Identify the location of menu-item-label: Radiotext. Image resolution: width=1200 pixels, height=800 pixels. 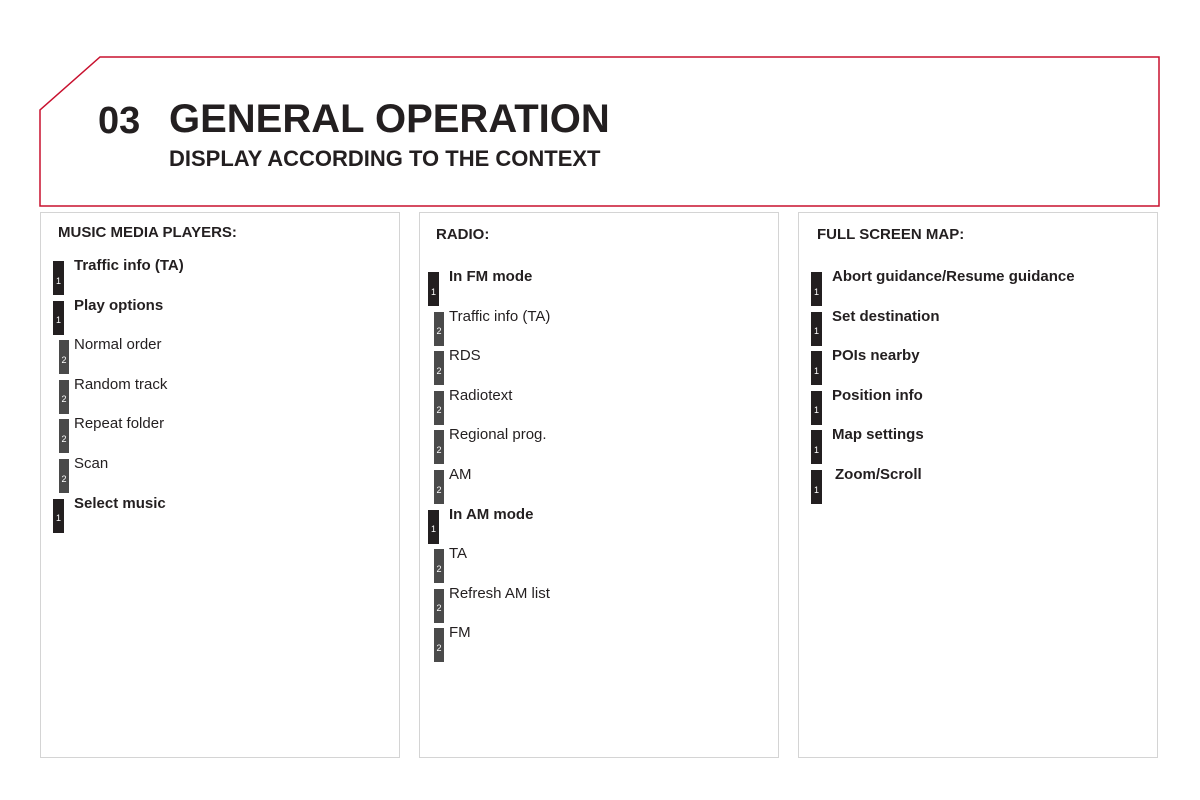
(481, 395).